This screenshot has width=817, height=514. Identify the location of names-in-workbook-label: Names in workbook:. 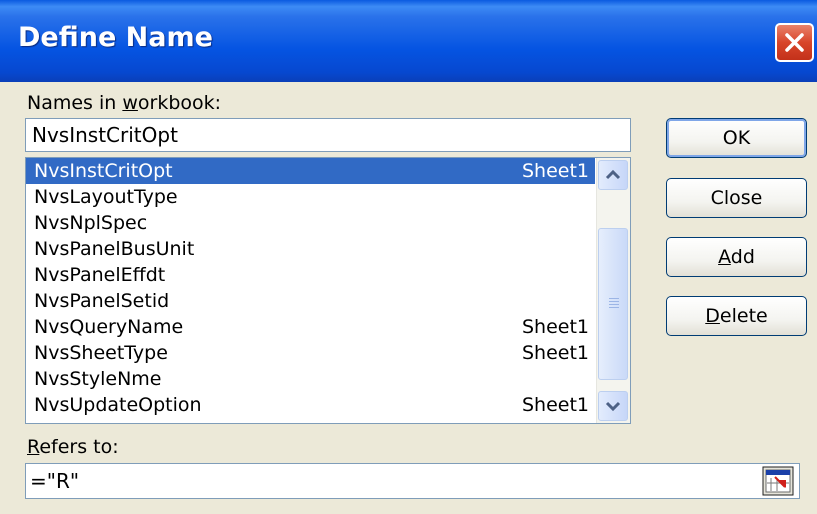
(124, 103).